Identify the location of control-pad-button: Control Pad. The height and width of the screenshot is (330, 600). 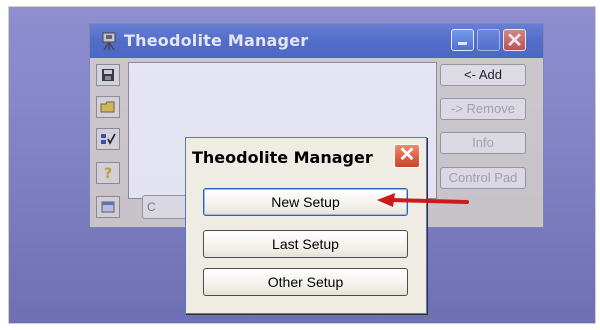
(483, 178).